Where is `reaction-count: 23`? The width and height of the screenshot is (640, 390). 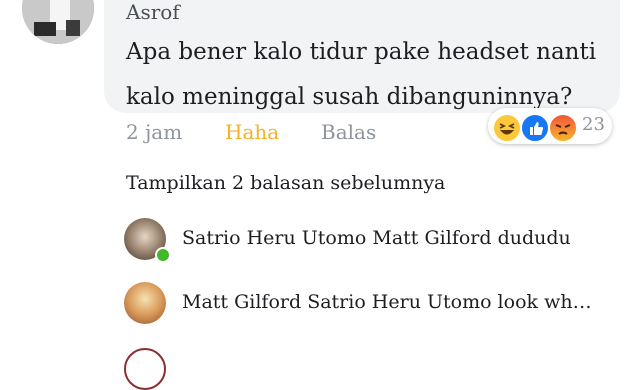
reaction-count: 23 is located at coordinates (593, 124).